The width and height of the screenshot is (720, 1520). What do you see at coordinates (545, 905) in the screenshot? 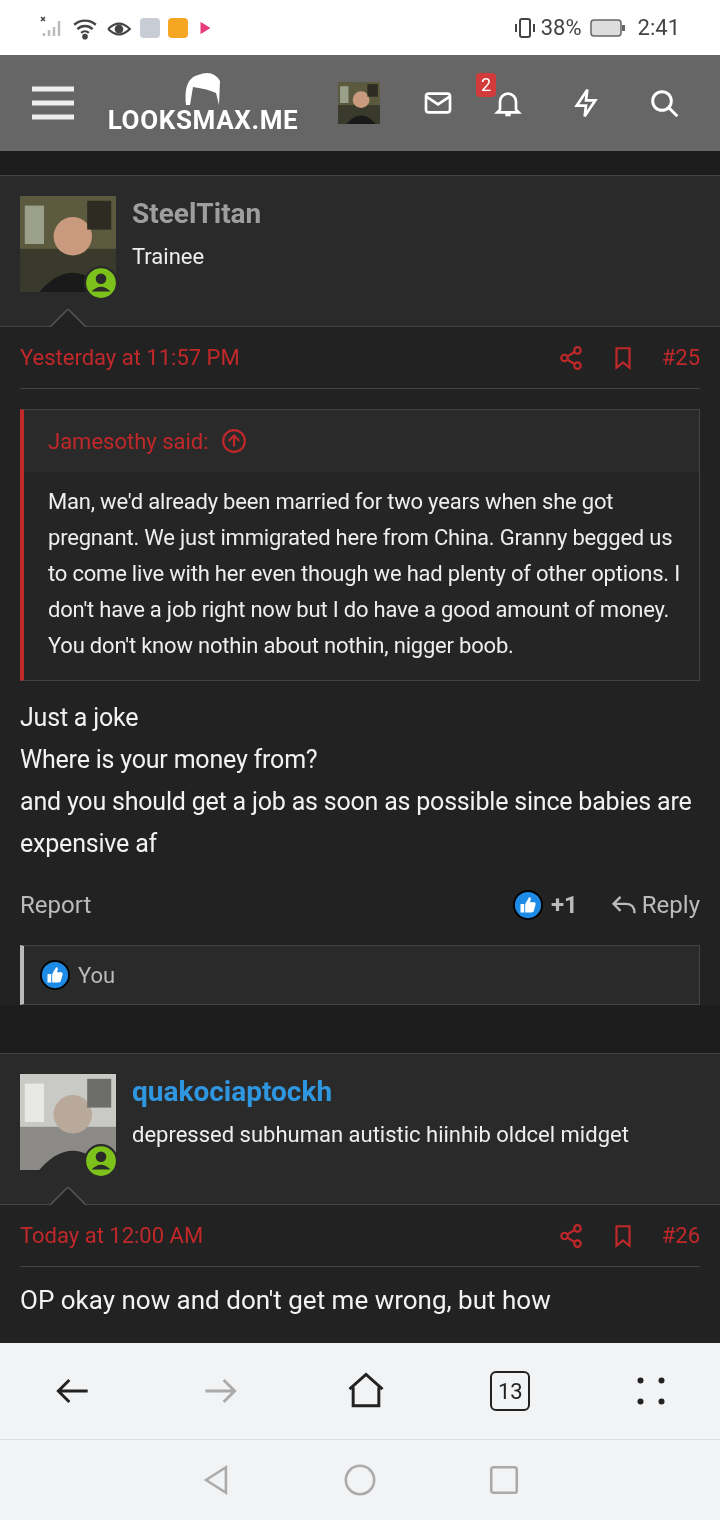
I see `like-button: +1` at bounding box center [545, 905].